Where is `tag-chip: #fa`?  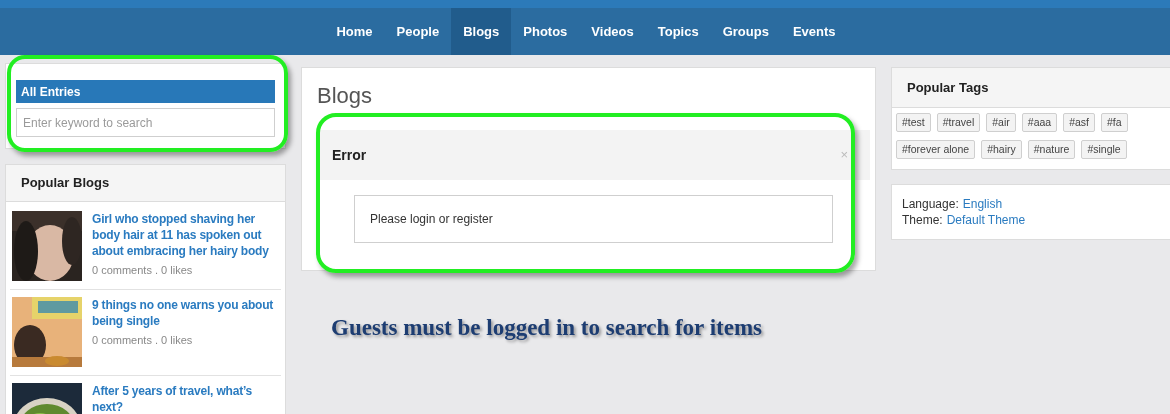
tag-chip: #fa is located at coordinates (1114, 122).